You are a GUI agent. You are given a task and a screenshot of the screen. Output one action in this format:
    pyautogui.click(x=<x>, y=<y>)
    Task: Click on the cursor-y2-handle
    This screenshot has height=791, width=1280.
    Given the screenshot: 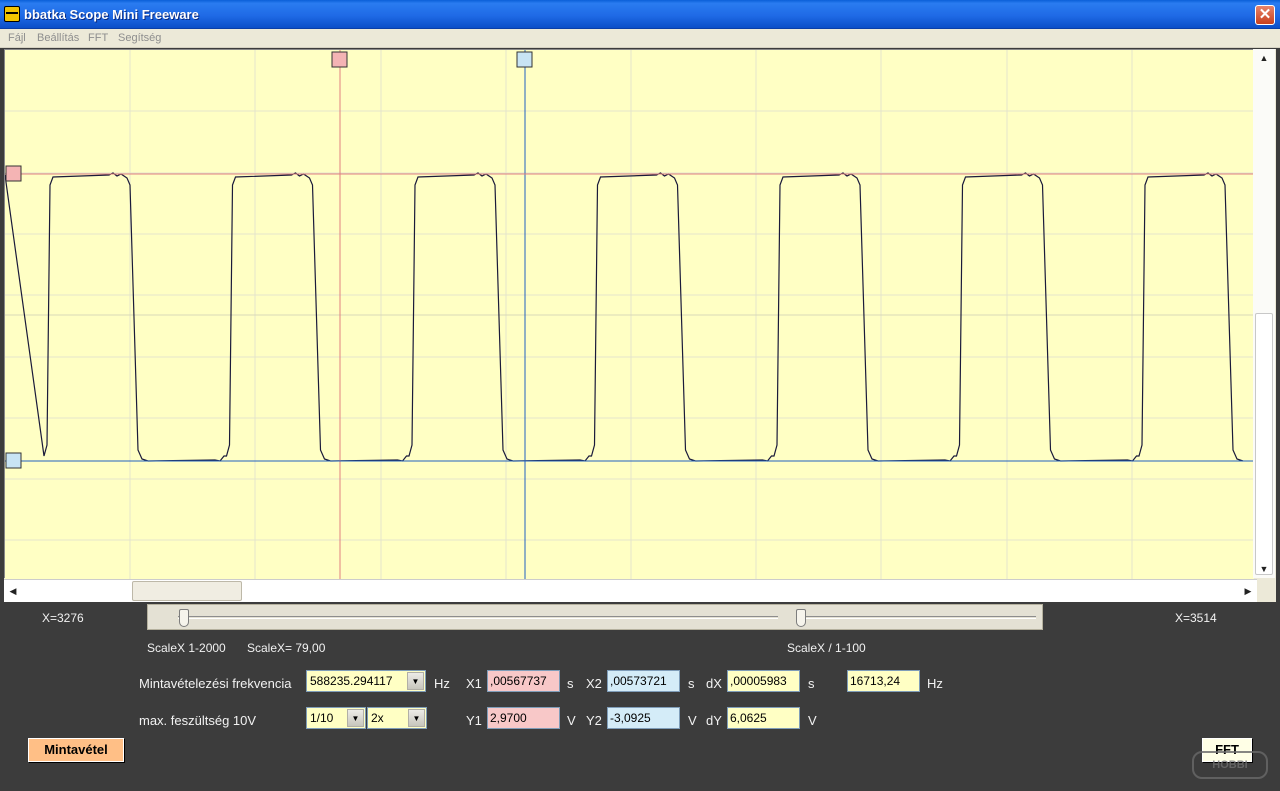 What is the action you would take?
    pyautogui.click(x=13, y=460)
    